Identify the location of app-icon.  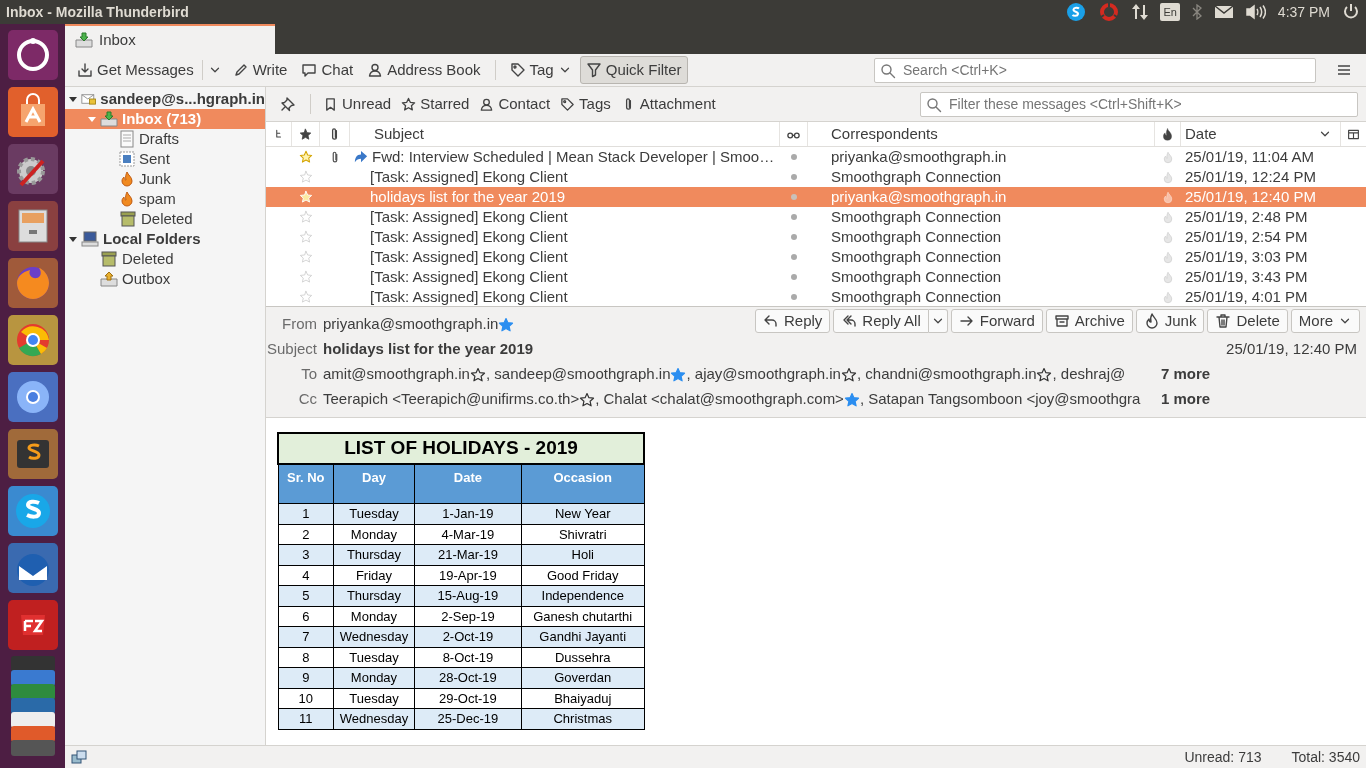
(32, 625).